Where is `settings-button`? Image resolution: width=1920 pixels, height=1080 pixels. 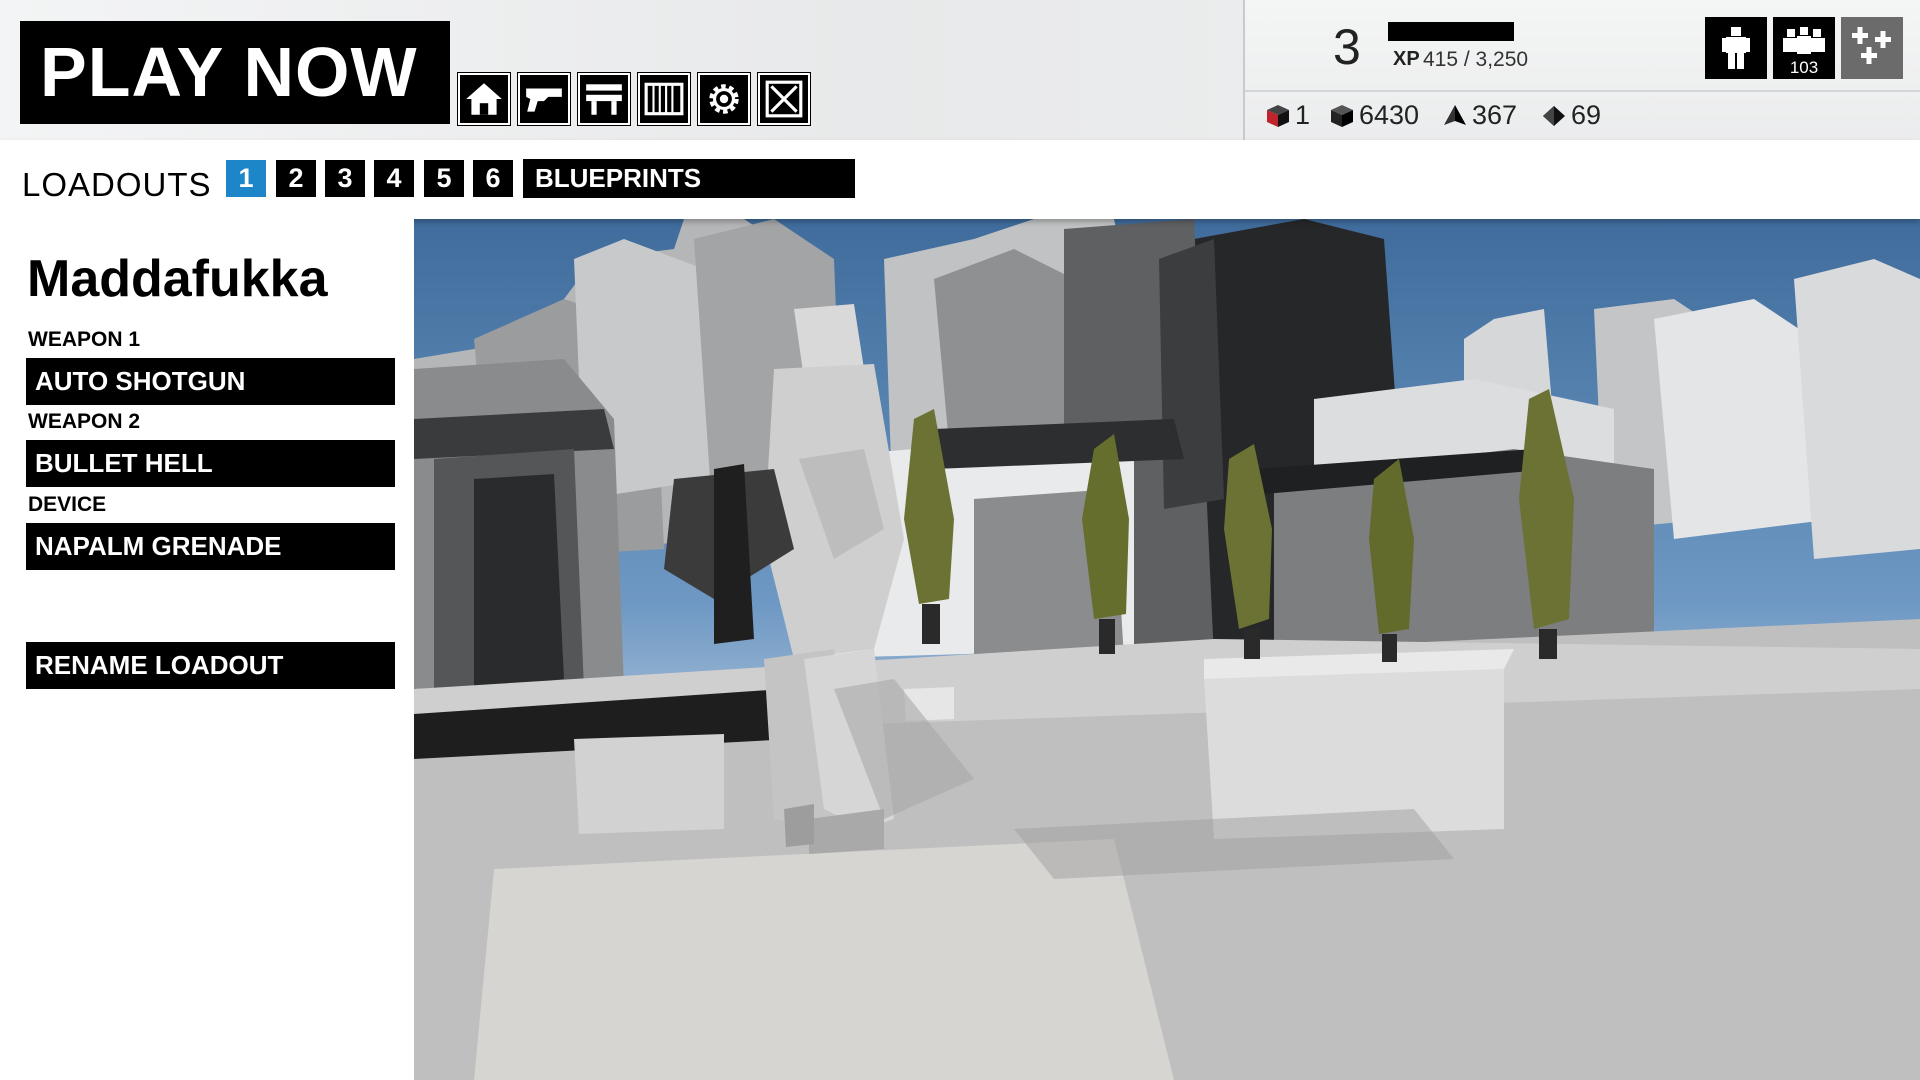 settings-button is located at coordinates (724, 99).